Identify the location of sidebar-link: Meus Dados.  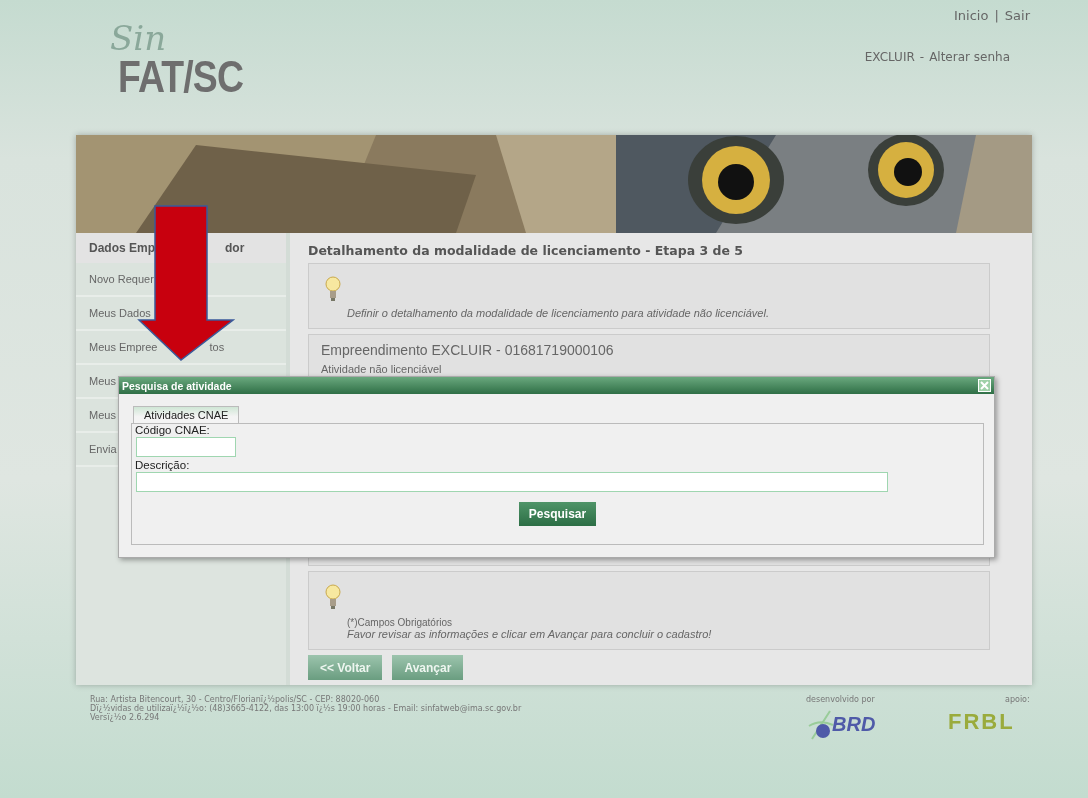
(120, 313).